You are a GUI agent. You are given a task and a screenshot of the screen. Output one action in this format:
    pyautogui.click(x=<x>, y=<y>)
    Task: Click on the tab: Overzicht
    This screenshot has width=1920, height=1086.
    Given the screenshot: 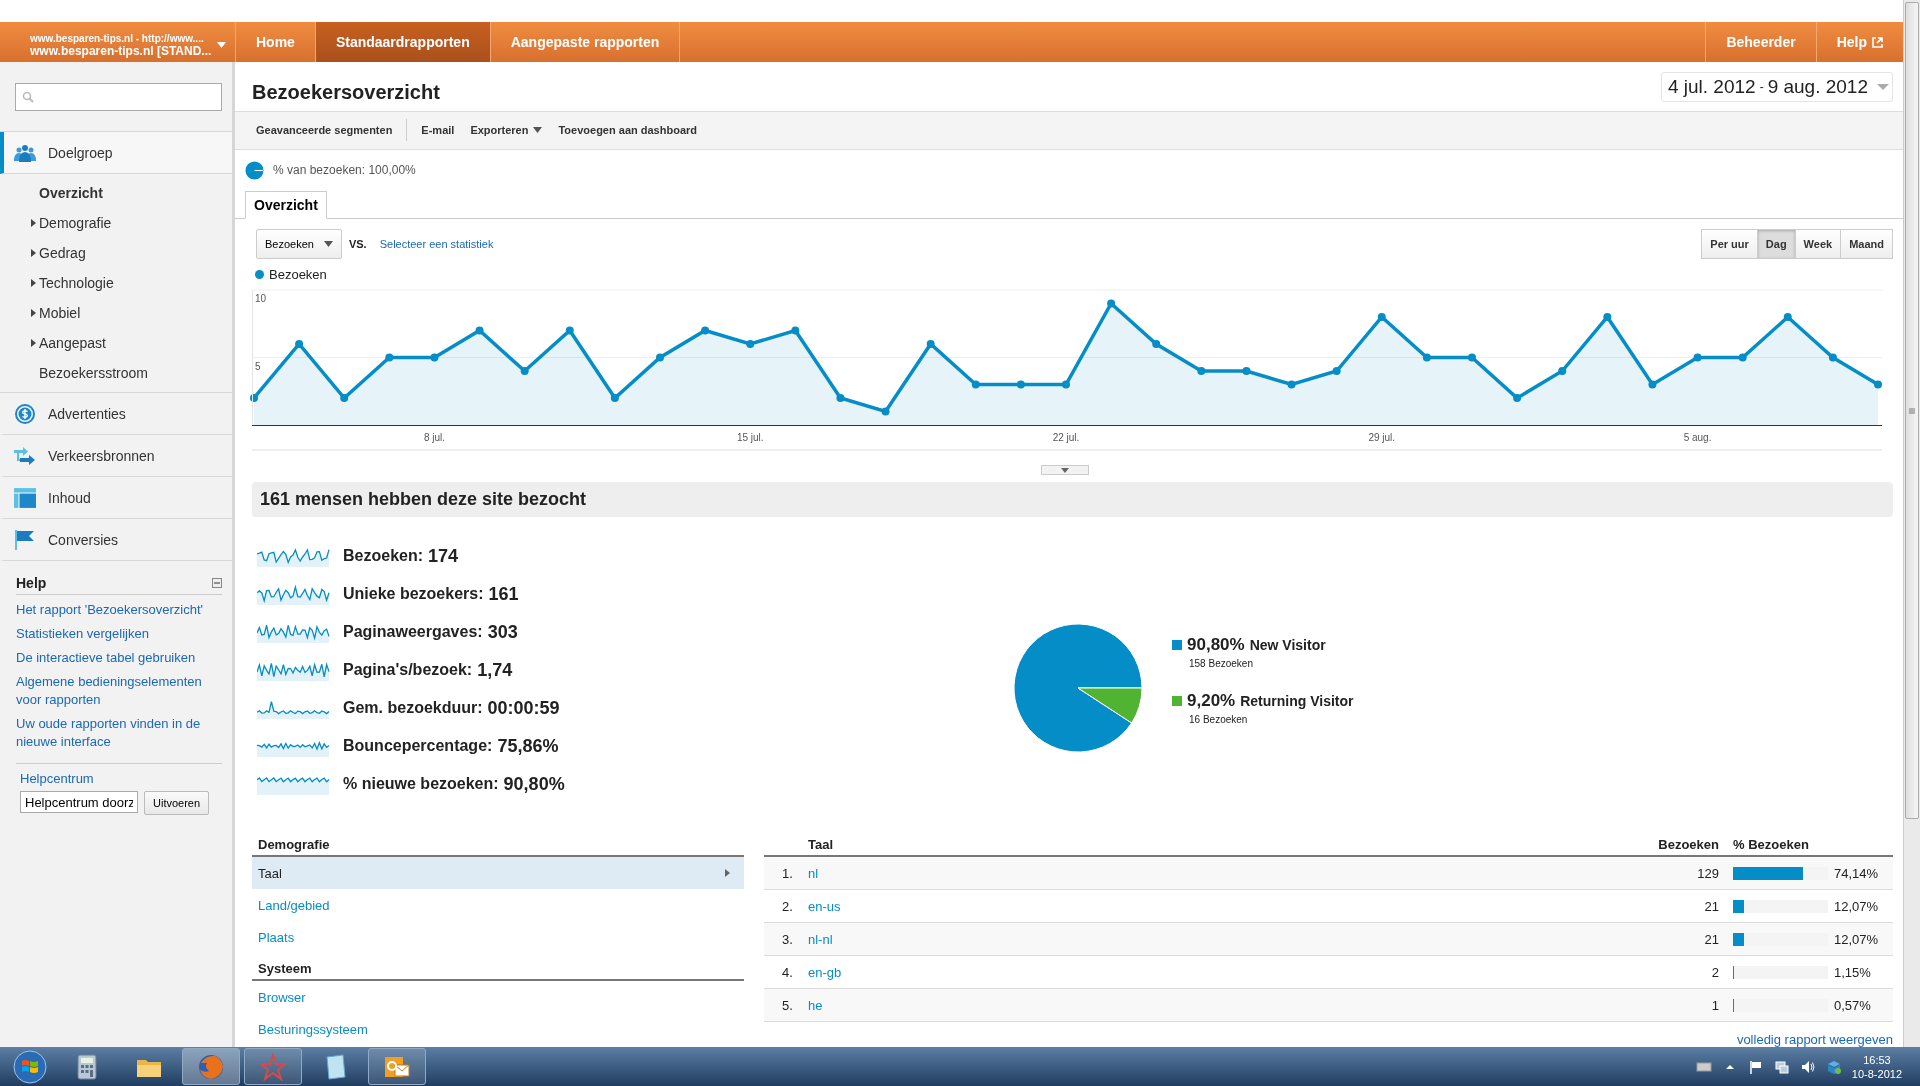 What is the action you would take?
    pyautogui.click(x=286, y=205)
    